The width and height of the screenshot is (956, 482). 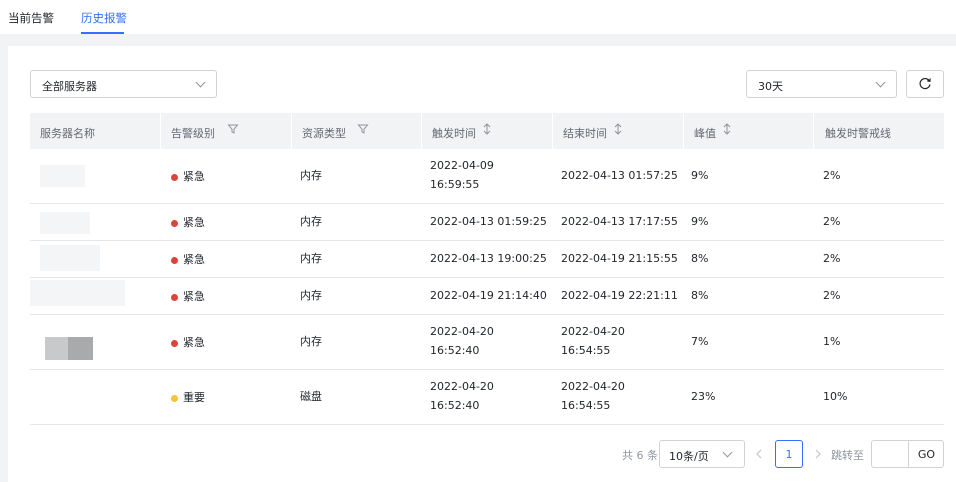 I want to click on column-header-trigger-time: 触发时间, so click(x=454, y=133).